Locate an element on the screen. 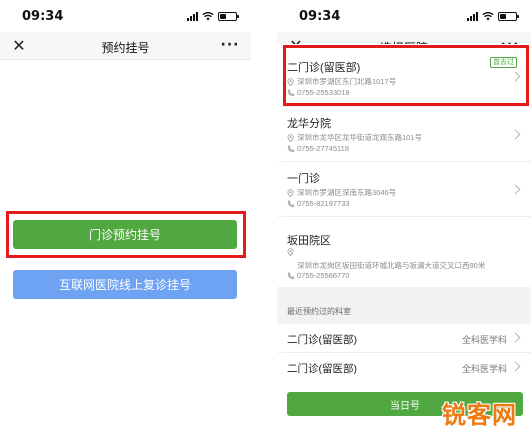 The image size is (531, 440). address-text: 深圳市龙岗区坂田街道环城北路与坂澜大道交叉口西90米 is located at coordinates (391, 265).